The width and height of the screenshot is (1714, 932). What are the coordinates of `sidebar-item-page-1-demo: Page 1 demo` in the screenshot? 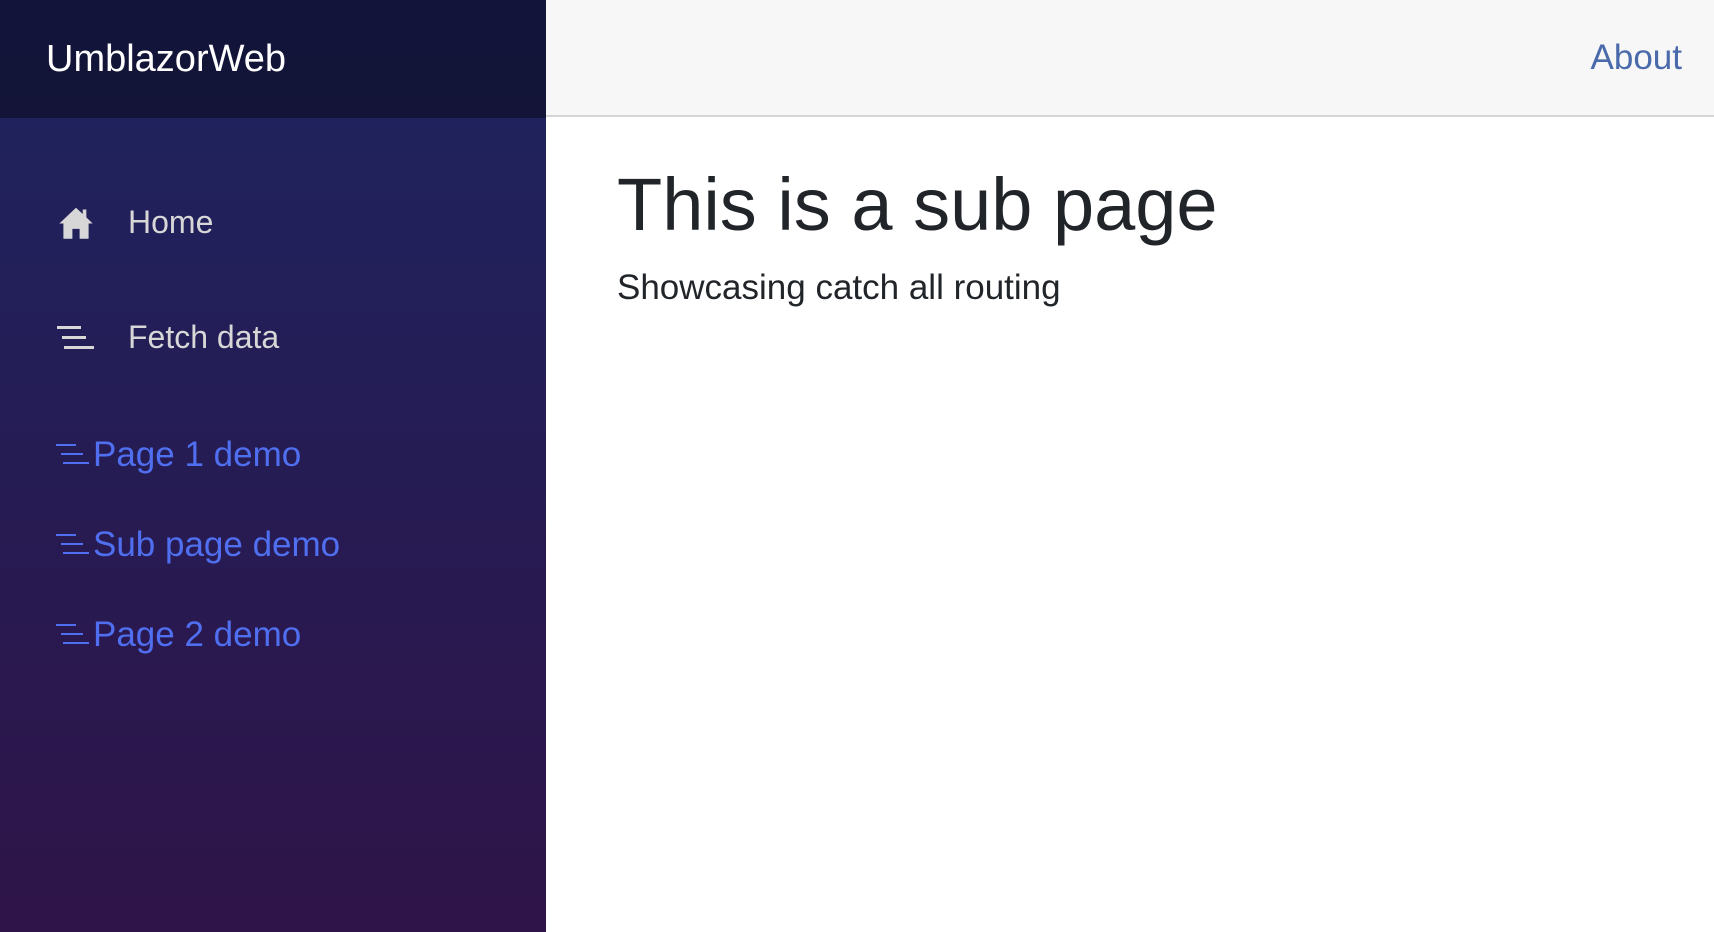 It's located at (273, 455).